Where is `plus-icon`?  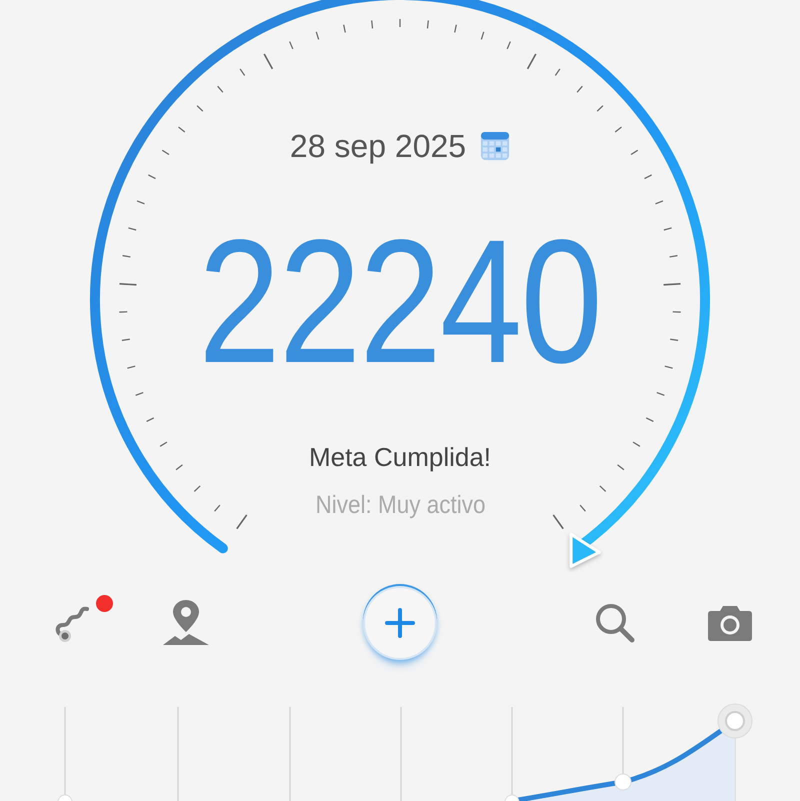
plus-icon is located at coordinates (400, 622).